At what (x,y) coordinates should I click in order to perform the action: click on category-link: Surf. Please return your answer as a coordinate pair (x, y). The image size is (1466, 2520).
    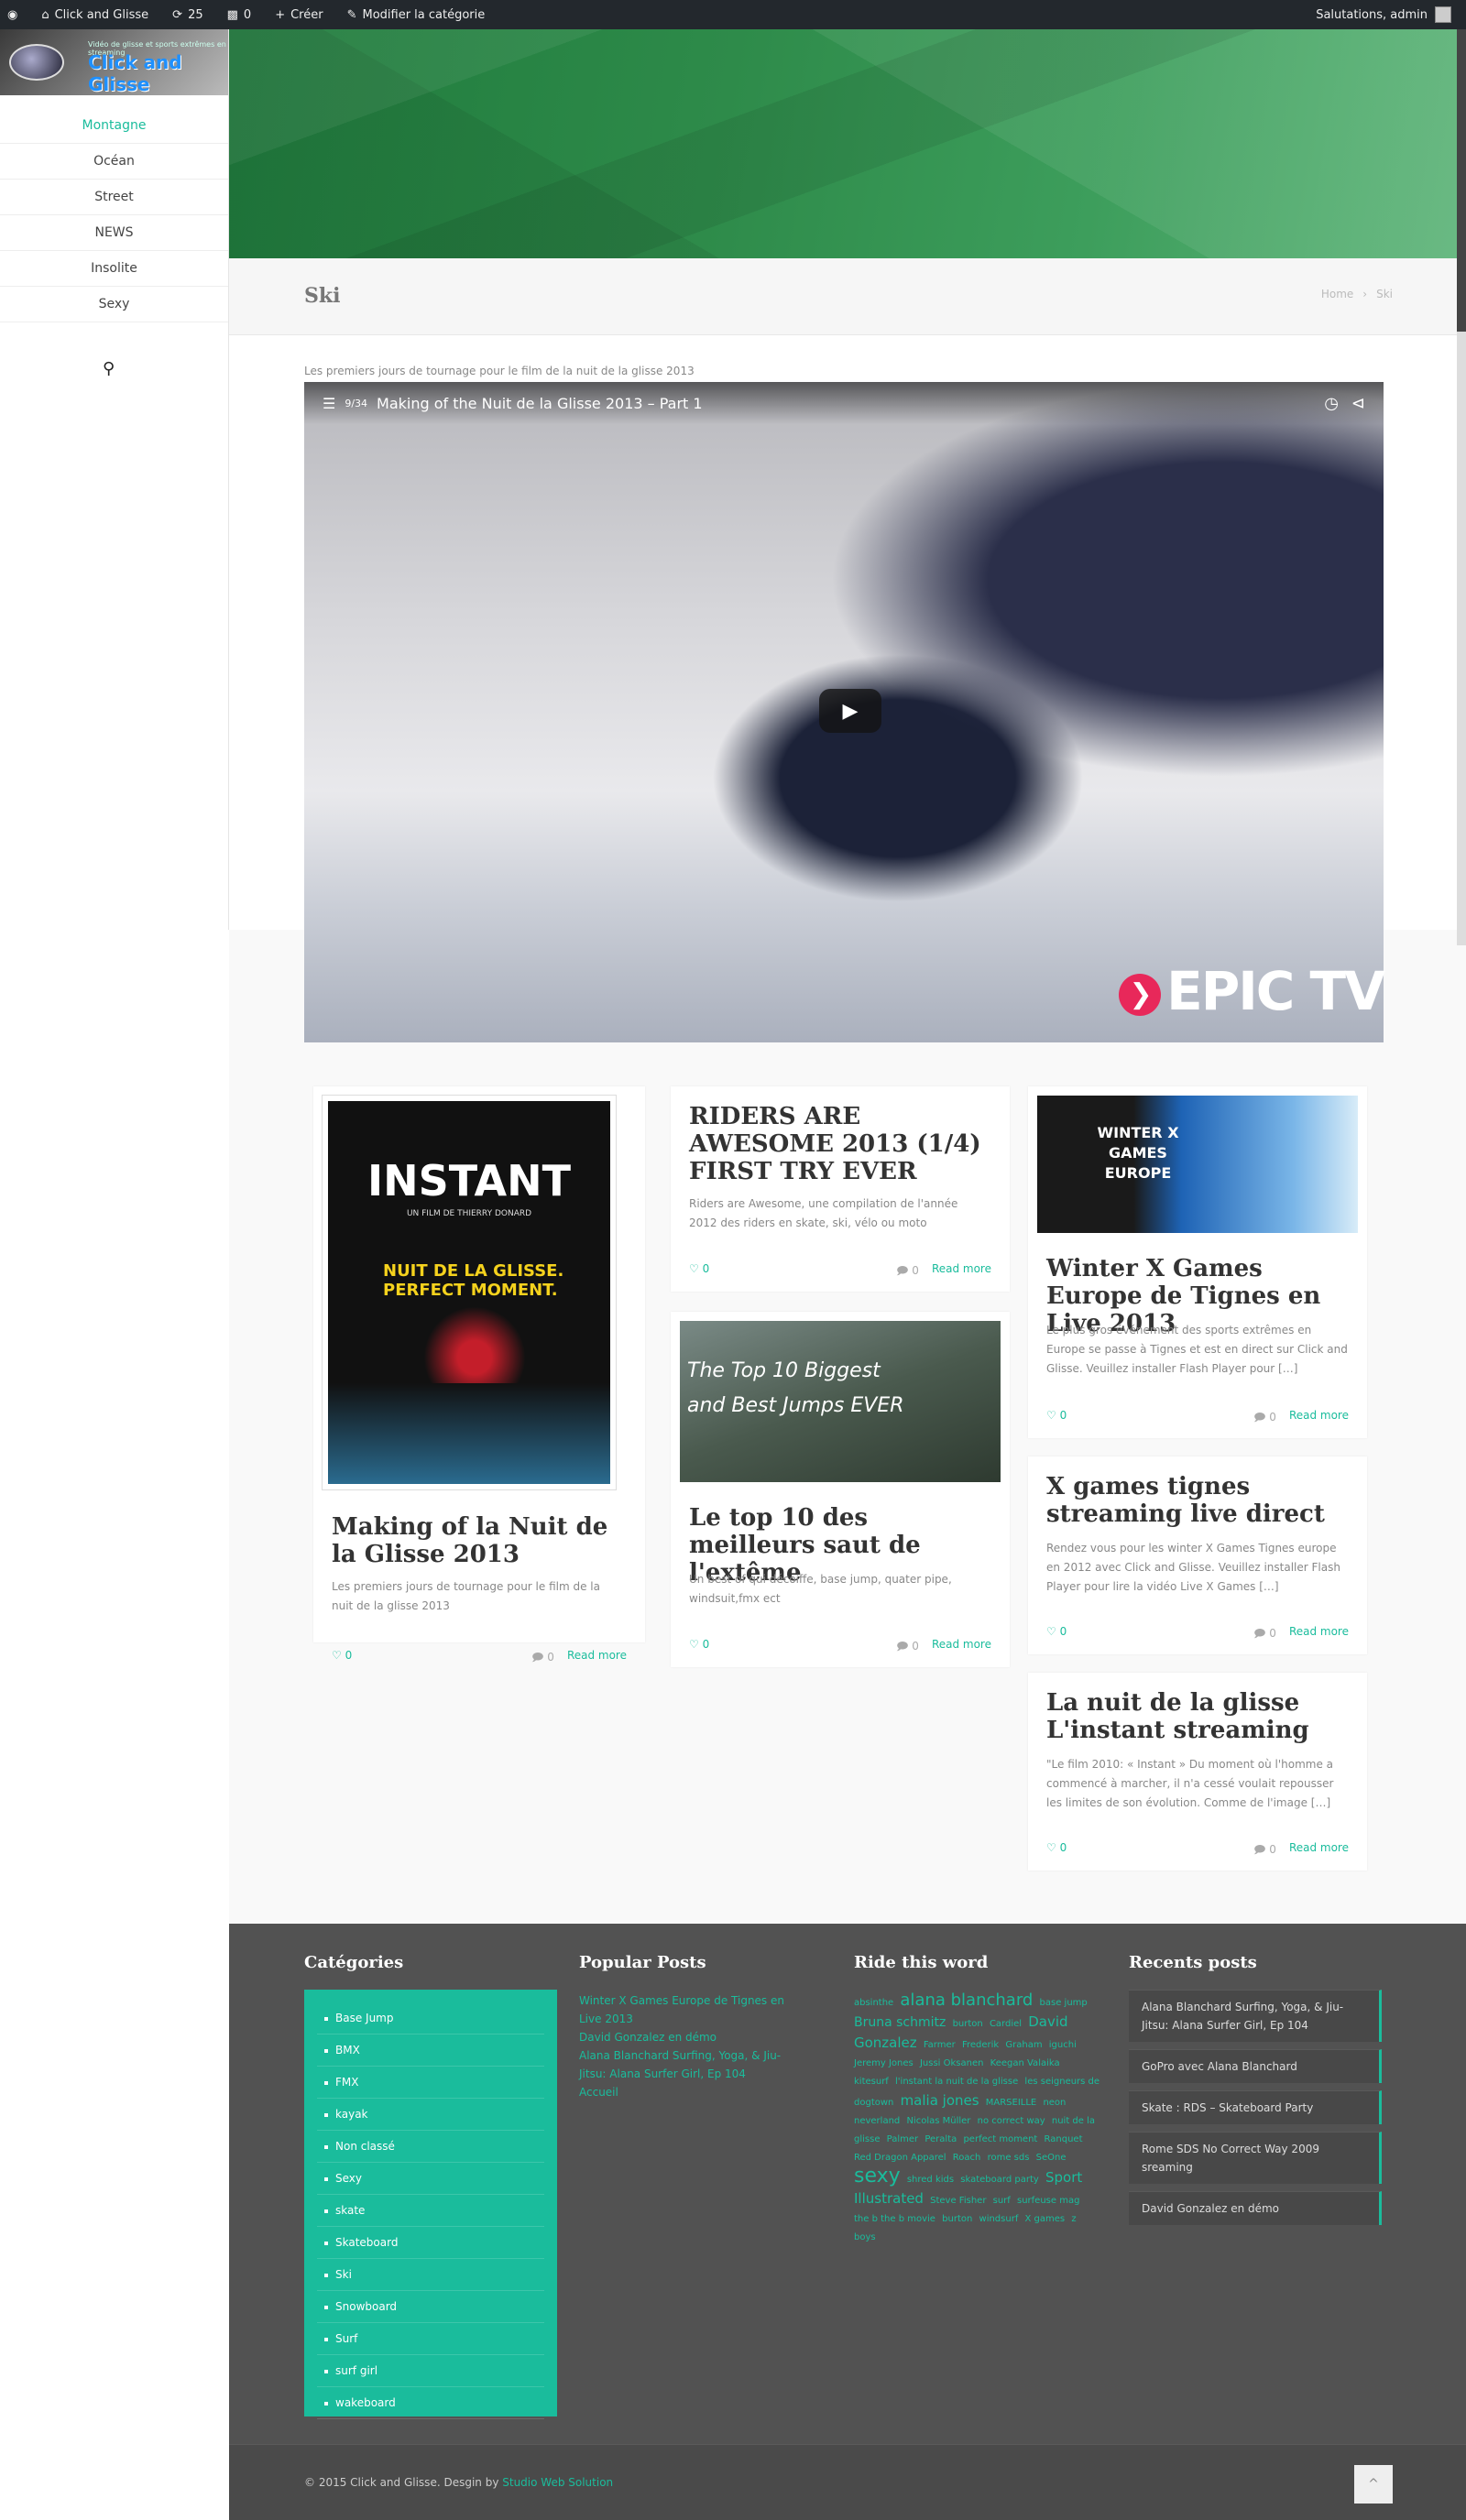
    Looking at the image, I should click on (430, 2339).